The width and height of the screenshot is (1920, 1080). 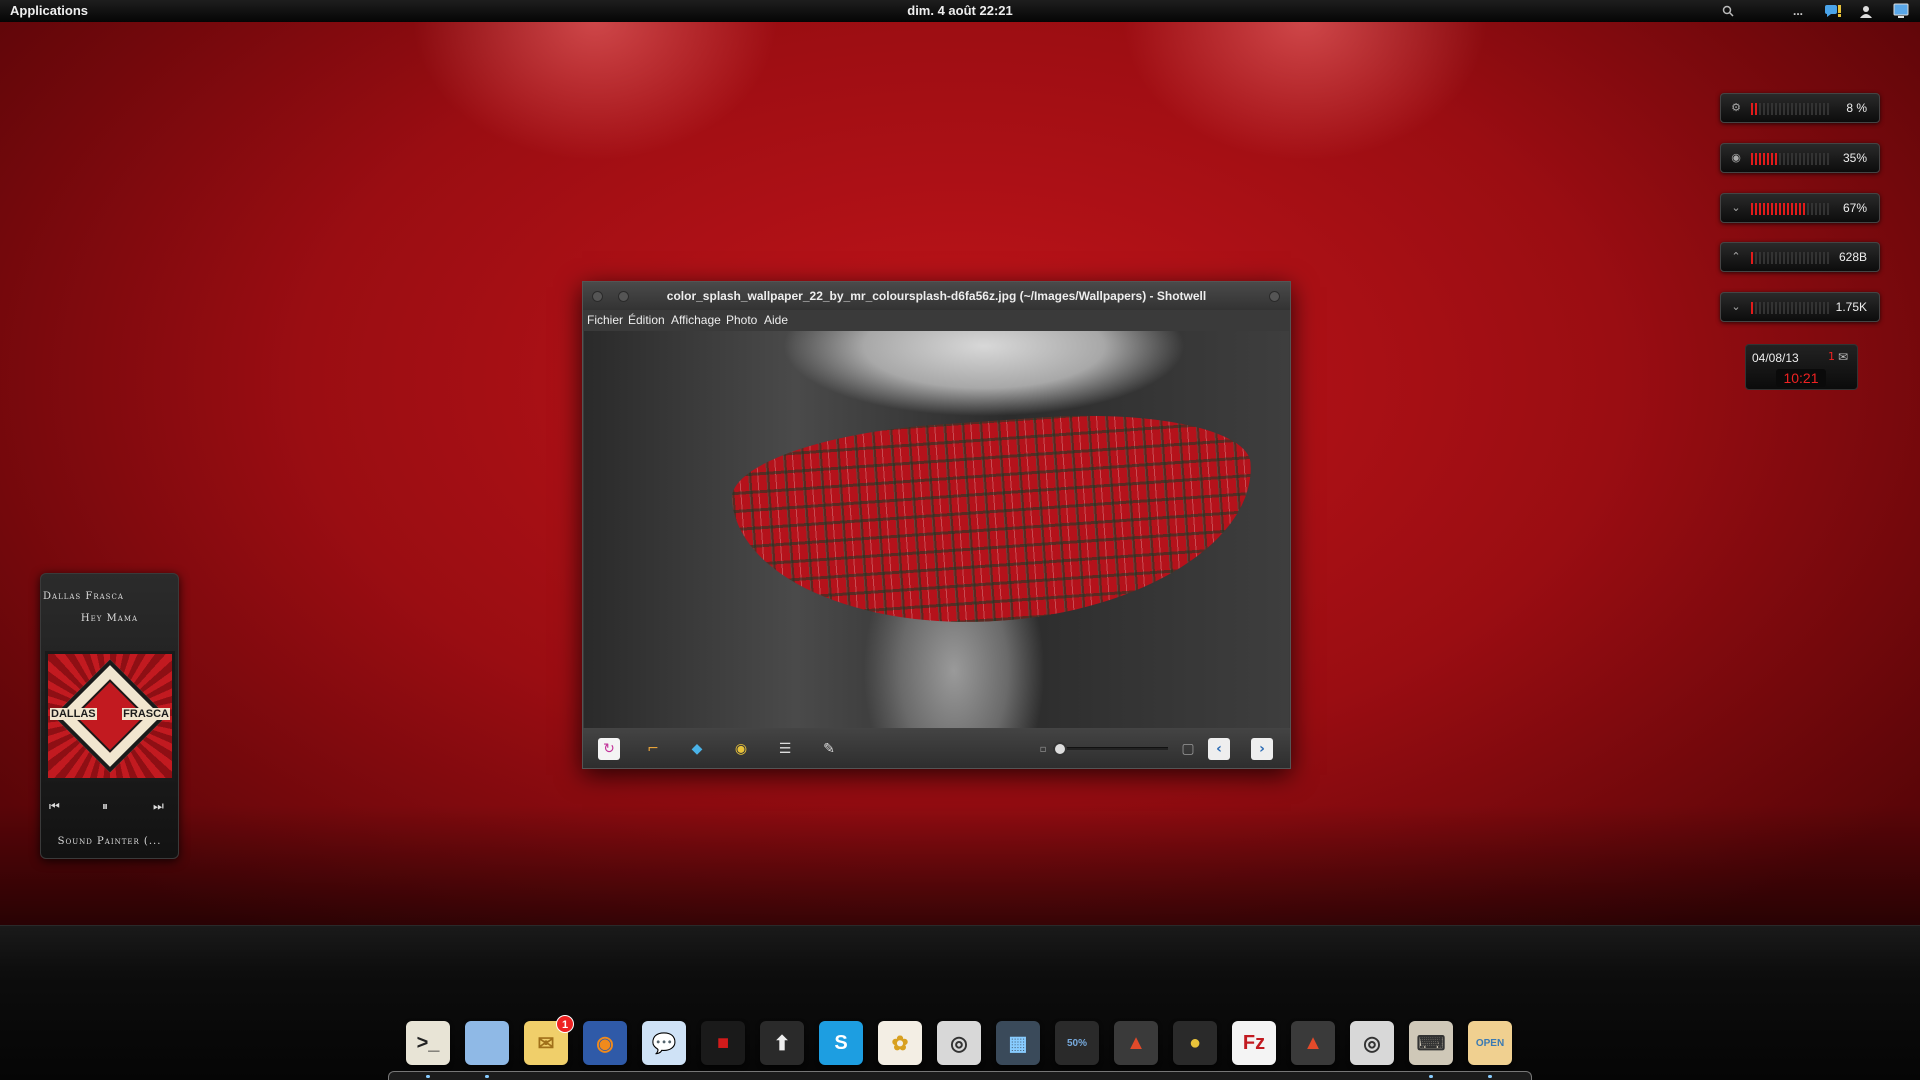 I want to click on menu-edition: Édition, so click(x=646, y=320).